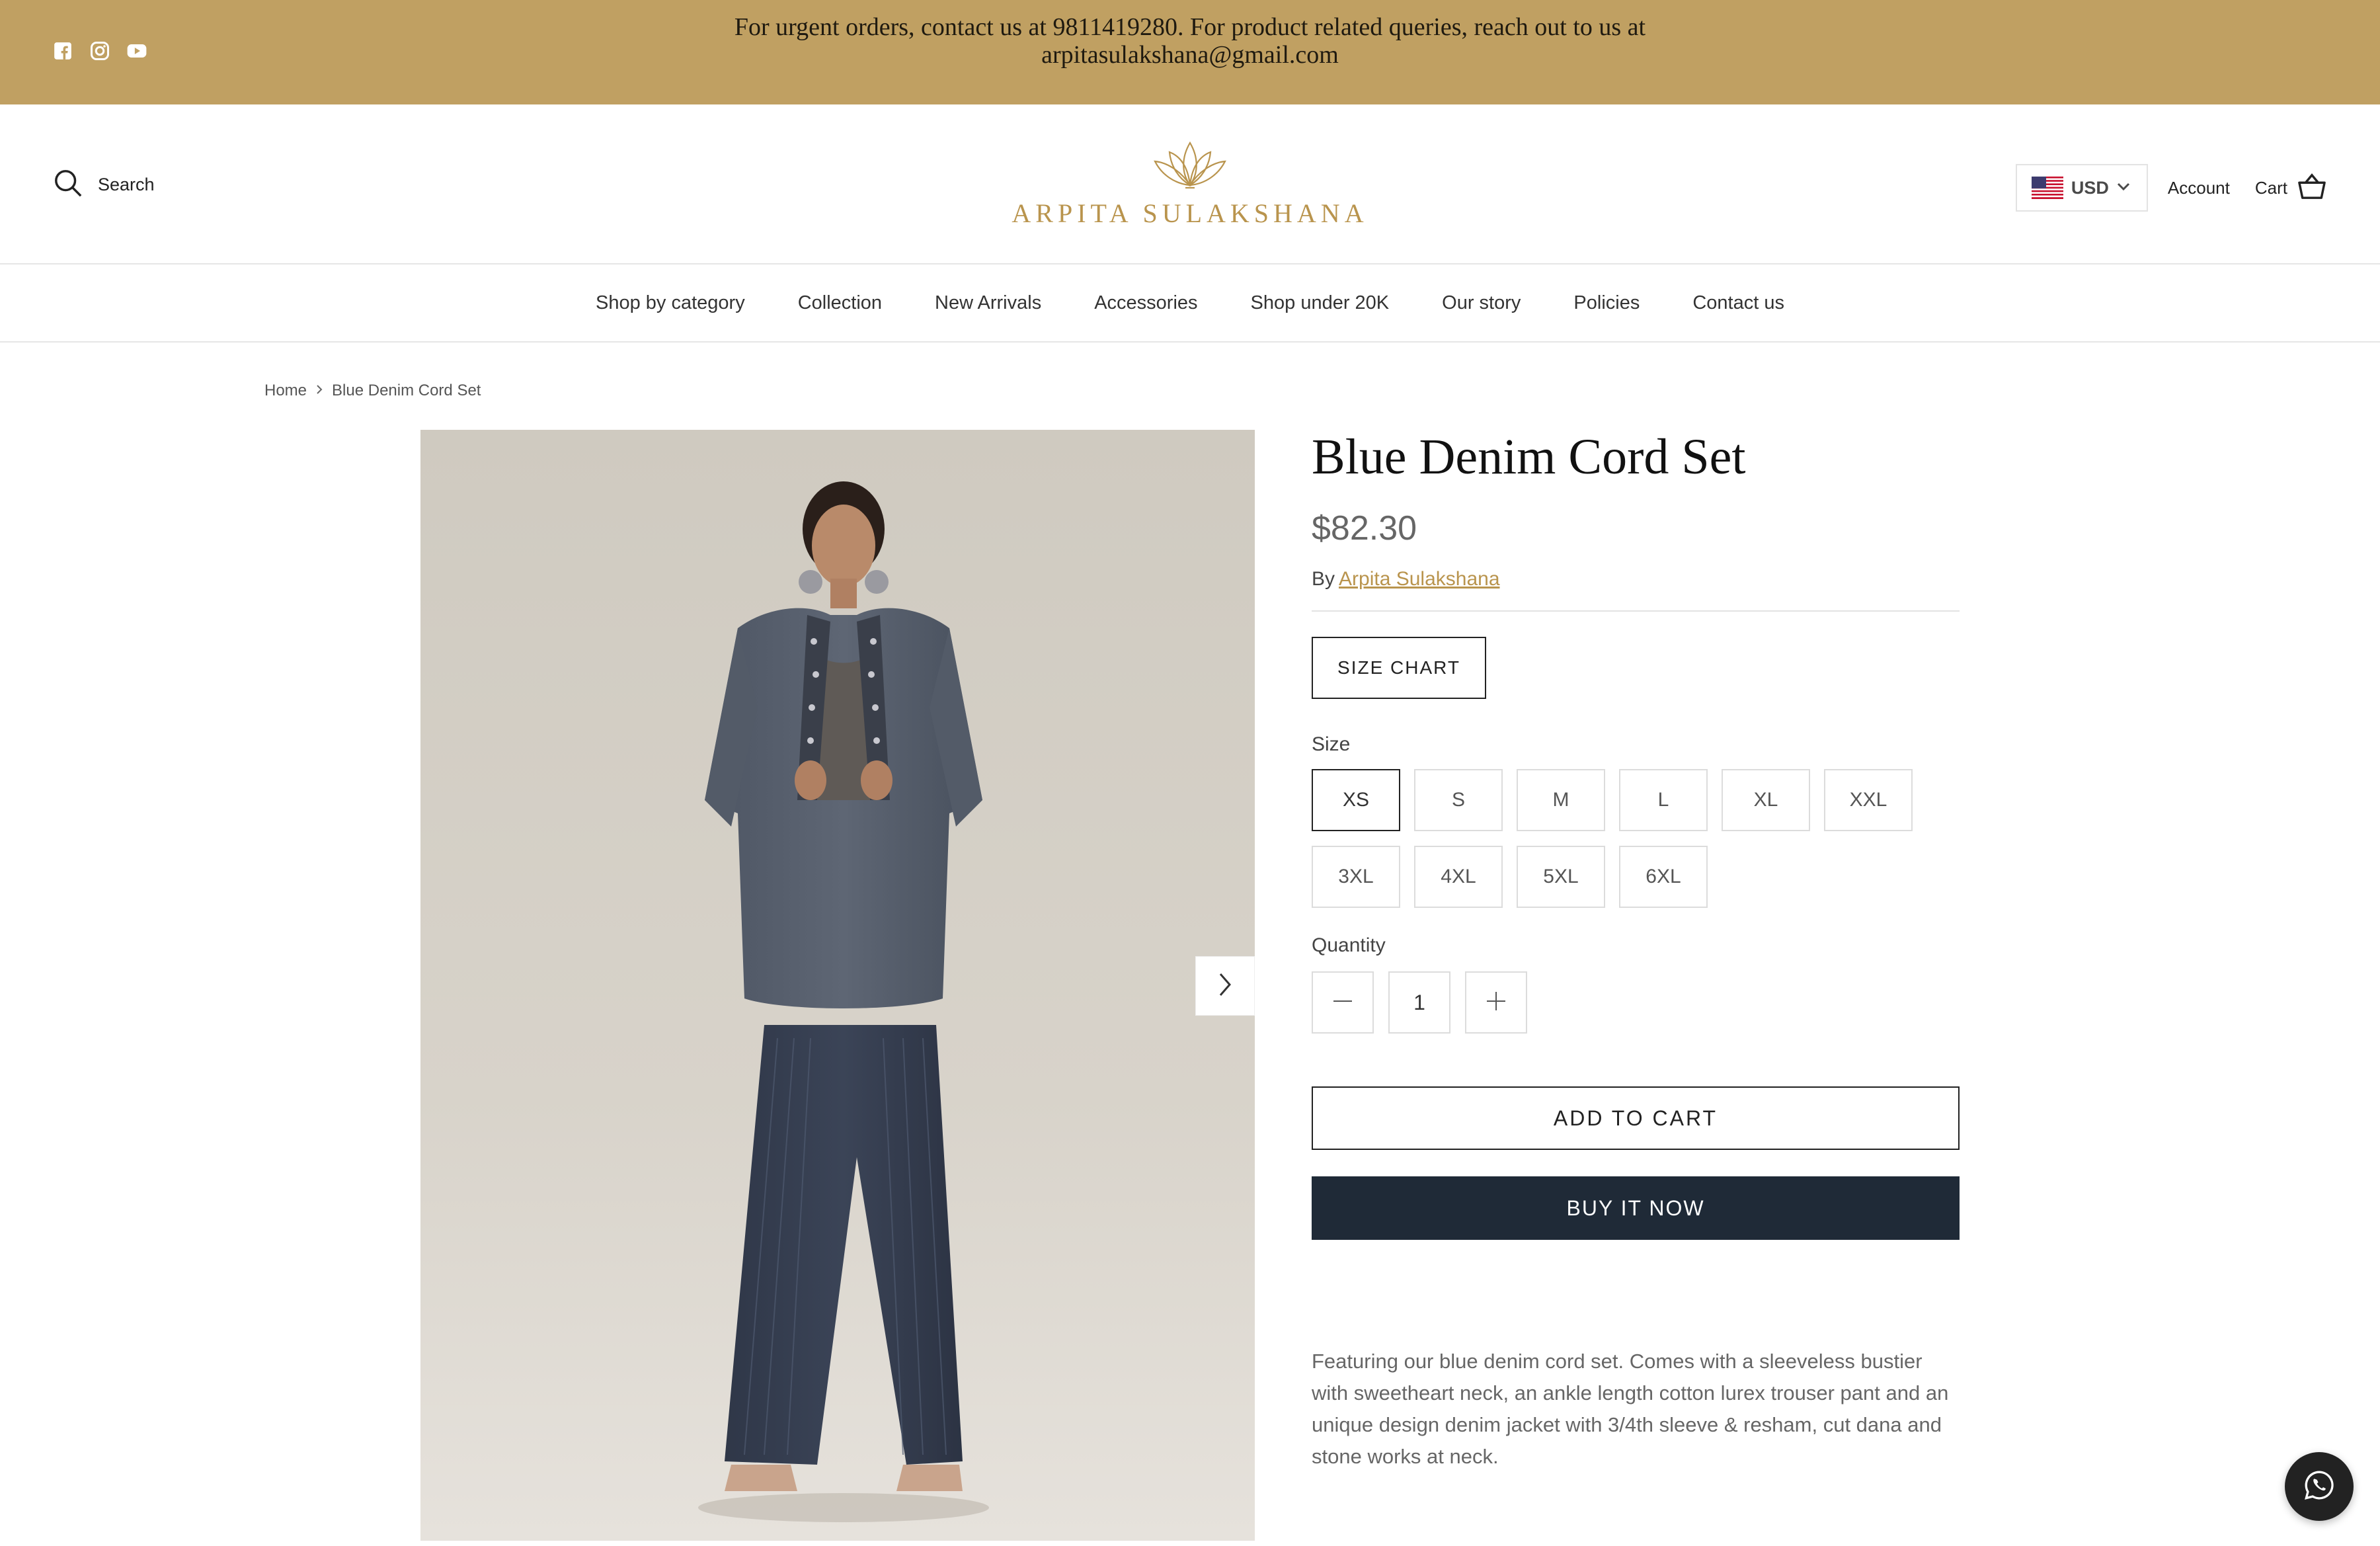 Image resolution: width=2380 pixels, height=1546 pixels. What do you see at coordinates (1356, 877) in the screenshot?
I see `size-option-3xl: 3XL` at bounding box center [1356, 877].